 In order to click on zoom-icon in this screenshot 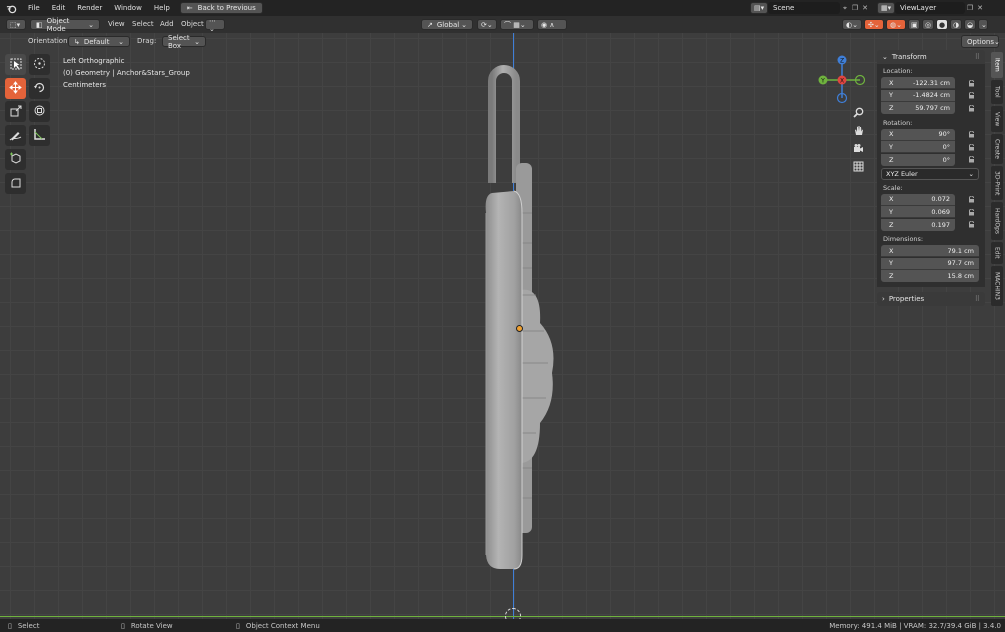, I will do `click(858, 112)`.